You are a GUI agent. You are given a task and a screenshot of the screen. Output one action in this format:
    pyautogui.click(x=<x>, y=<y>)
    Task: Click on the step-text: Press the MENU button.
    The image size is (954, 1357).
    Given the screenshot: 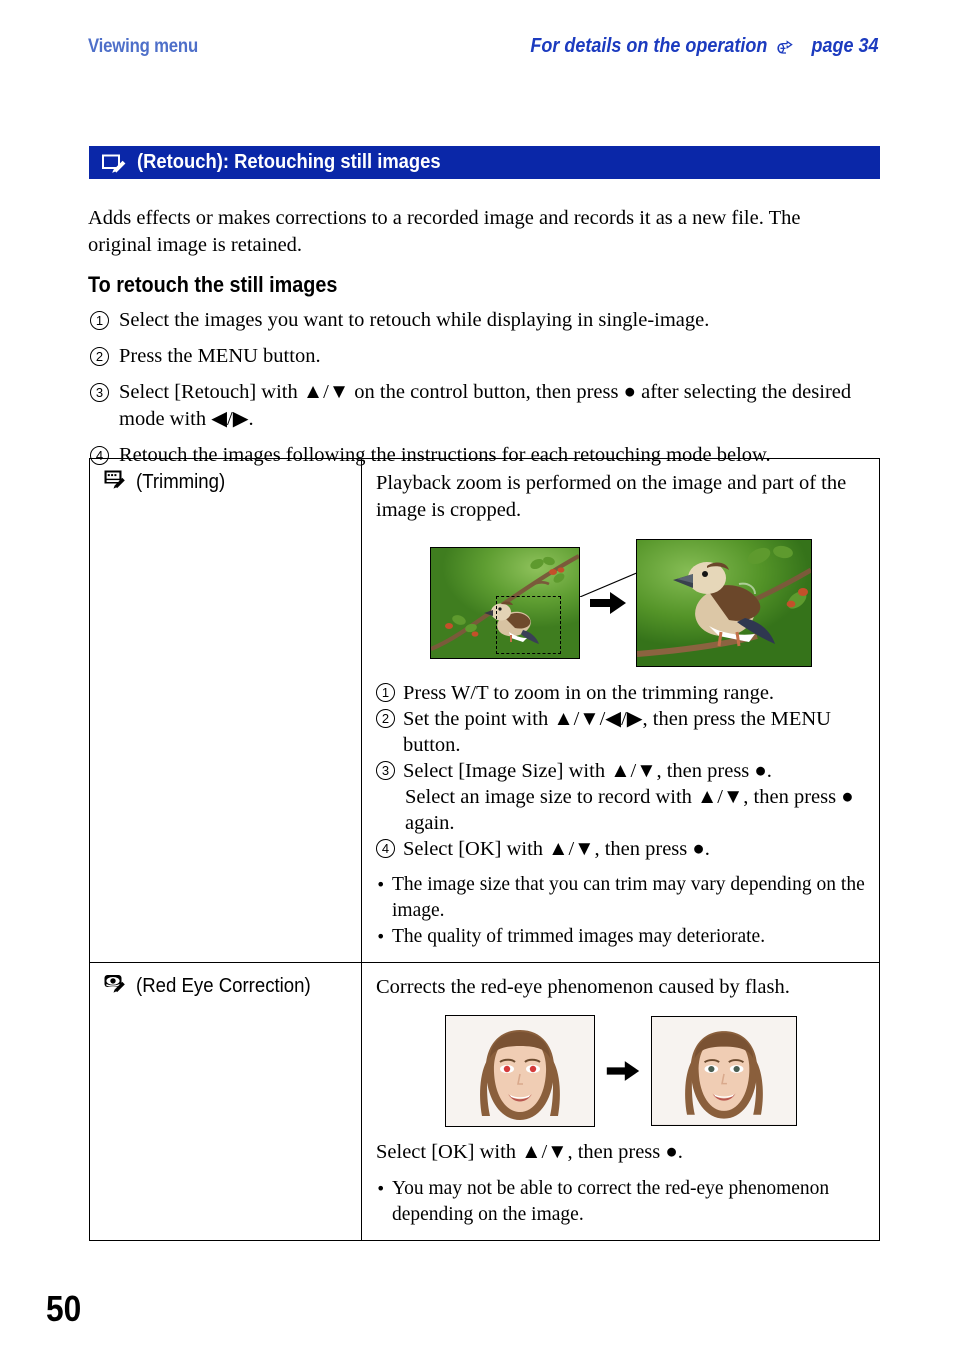 What is the action you would take?
    pyautogui.click(x=220, y=356)
    